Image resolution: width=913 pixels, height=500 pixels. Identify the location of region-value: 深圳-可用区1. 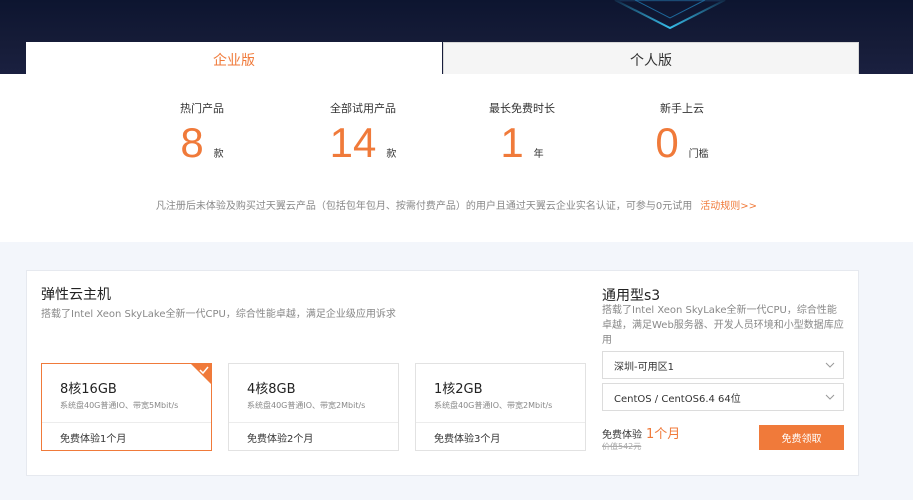
(644, 367).